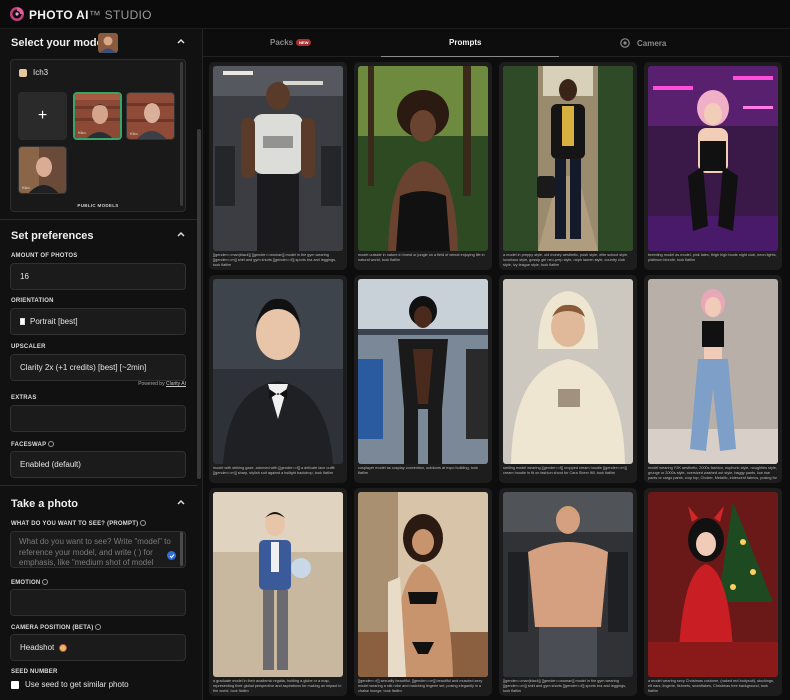  I want to click on model-section-collapse-icon, so click(181, 41).